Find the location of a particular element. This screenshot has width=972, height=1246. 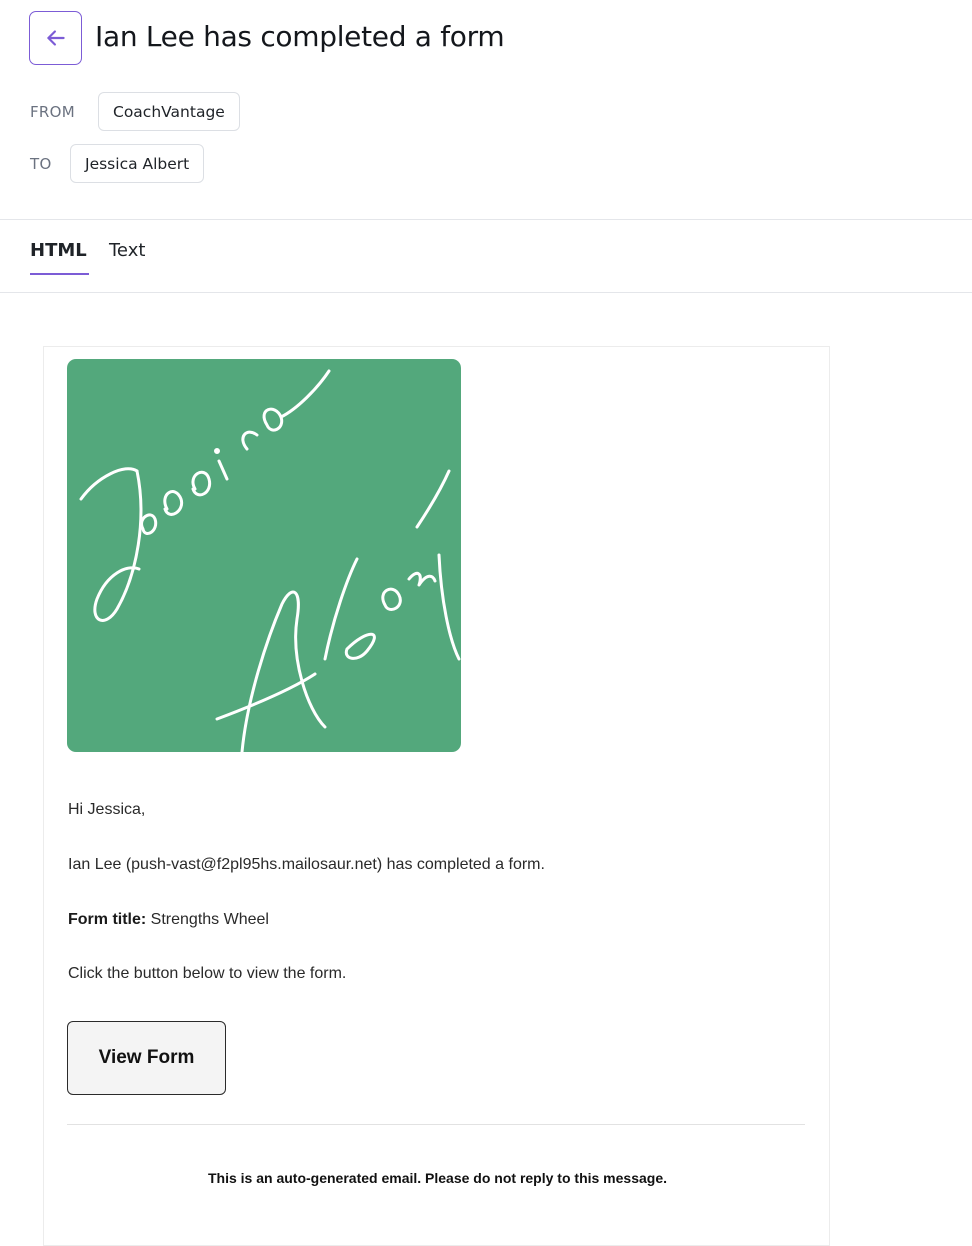

tabs-divider is located at coordinates (486, 292).